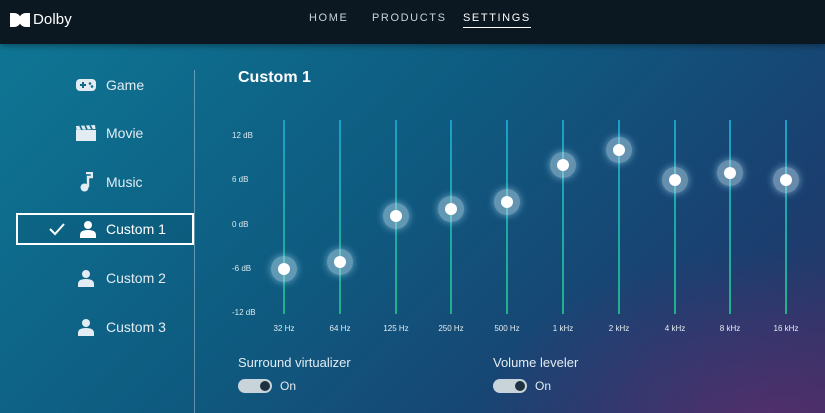 The image size is (825, 413). Describe the element at coordinates (786, 328) in the screenshot. I see `eq-frequency-label: 16 kHz` at that location.